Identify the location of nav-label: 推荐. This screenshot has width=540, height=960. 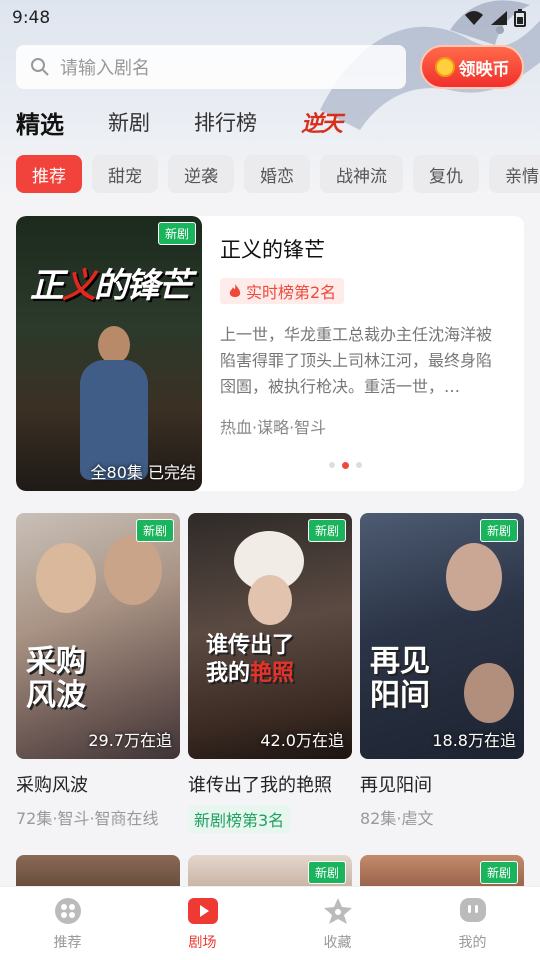
(67, 942).